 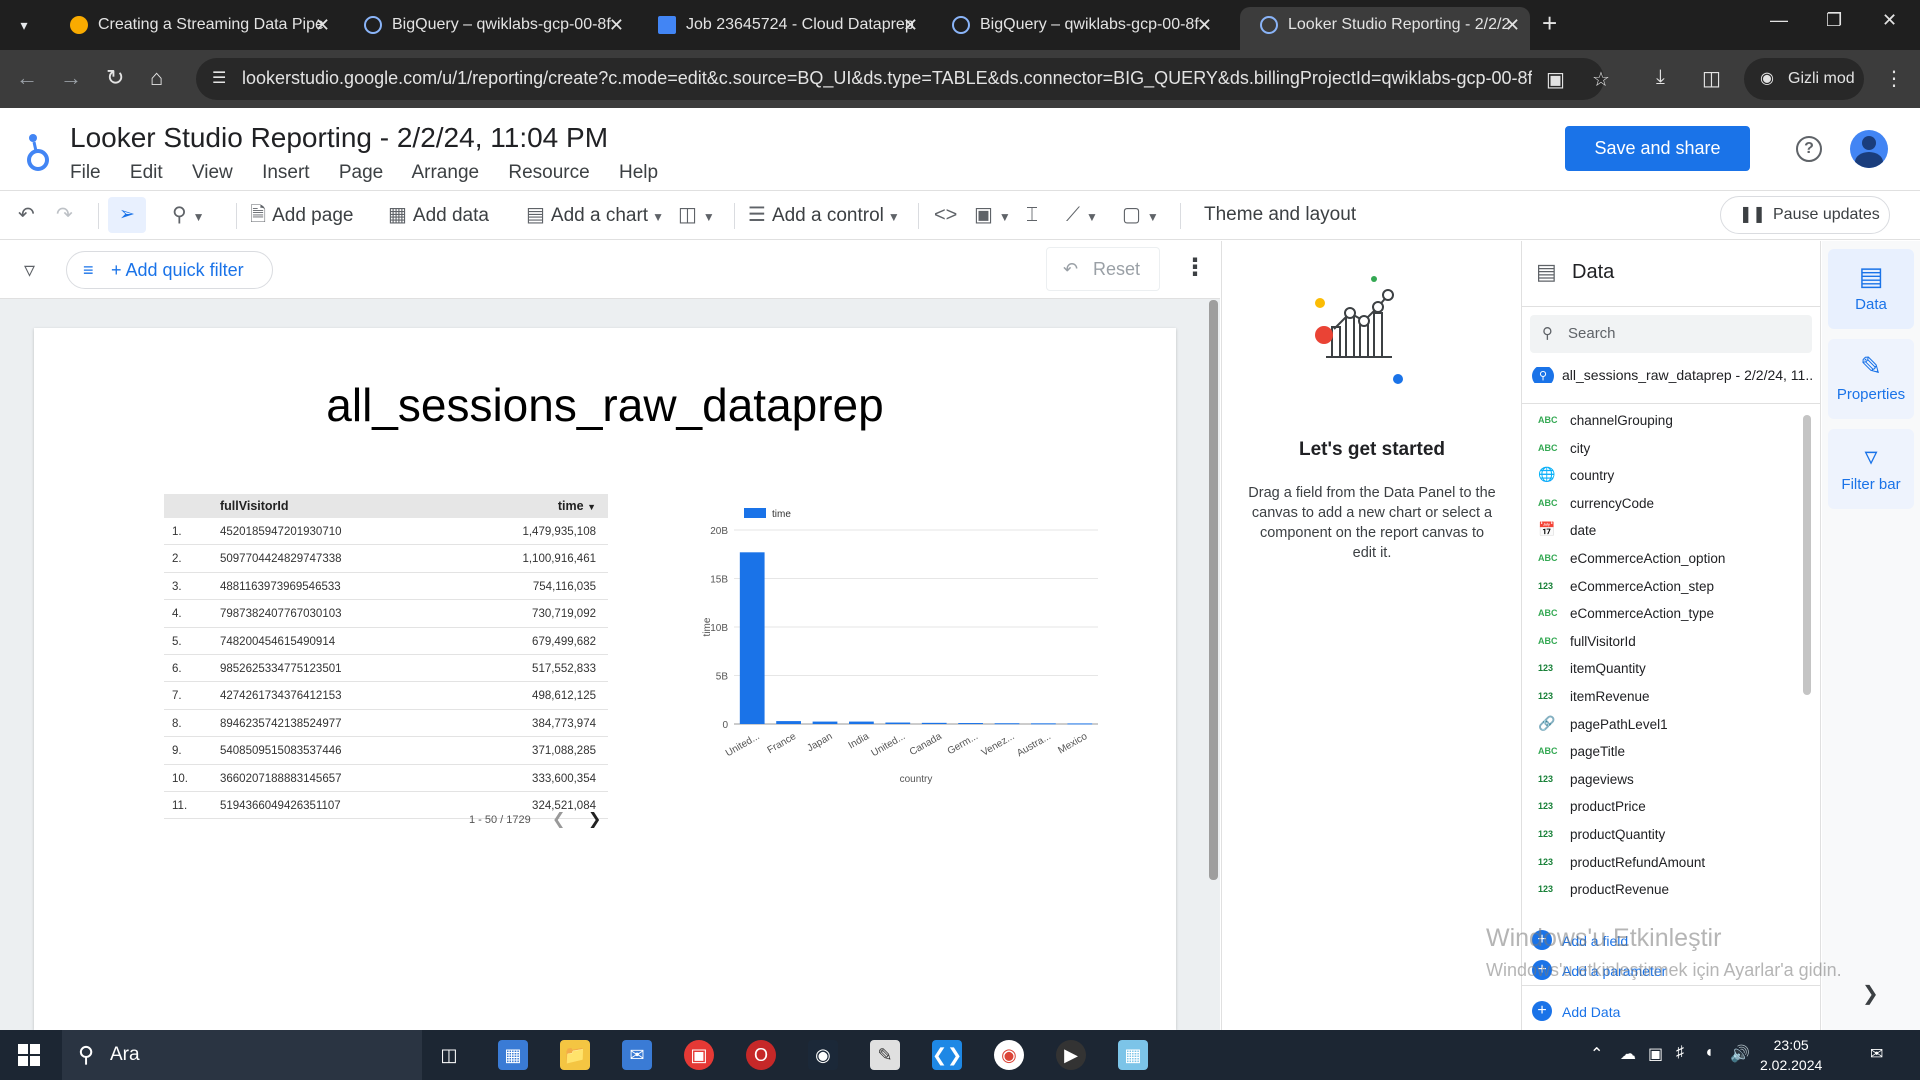 What do you see at coordinates (1213, 590) in the screenshot?
I see `canvas-scrollbar` at bounding box center [1213, 590].